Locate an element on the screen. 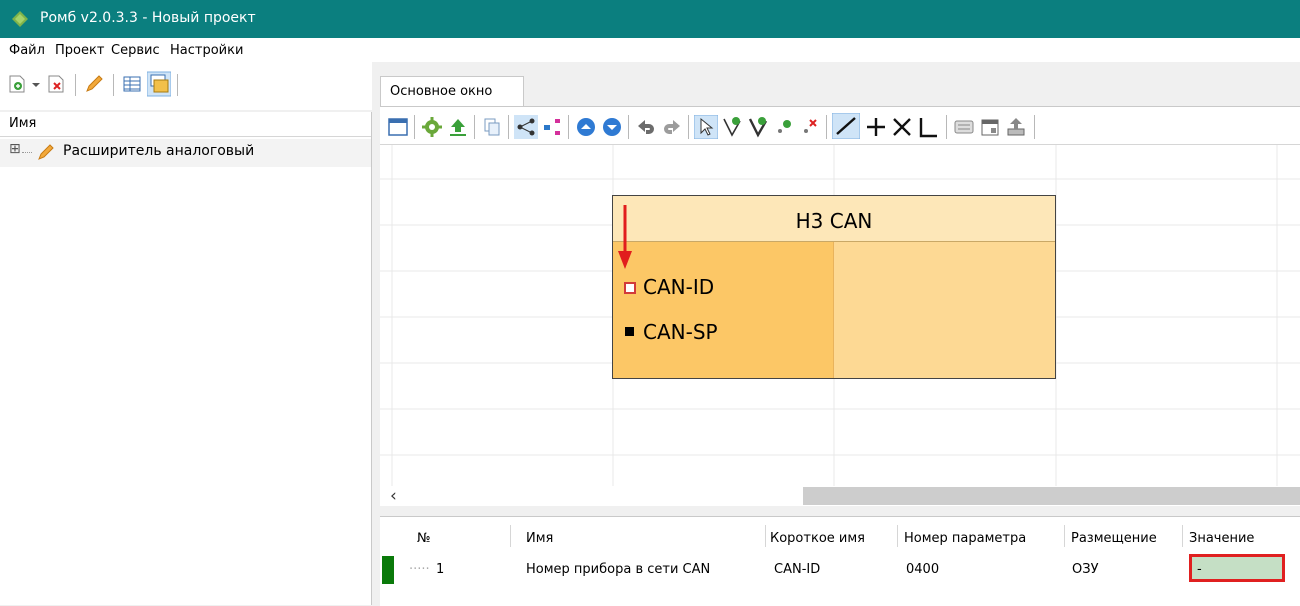 The width and height of the screenshot is (1300, 606). row-value: - is located at coordinates (1199, 569).